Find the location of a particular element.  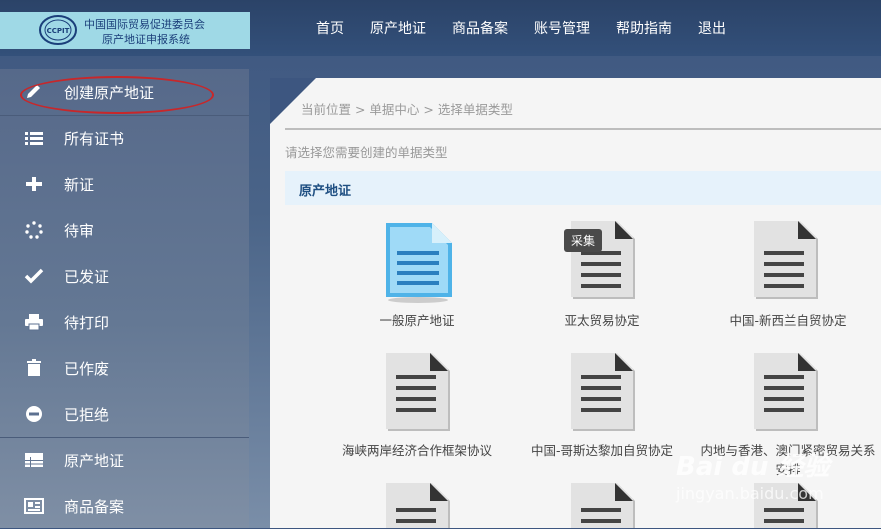

sidebar-item-label: 商品备案 is located at coordinates (94, 507).